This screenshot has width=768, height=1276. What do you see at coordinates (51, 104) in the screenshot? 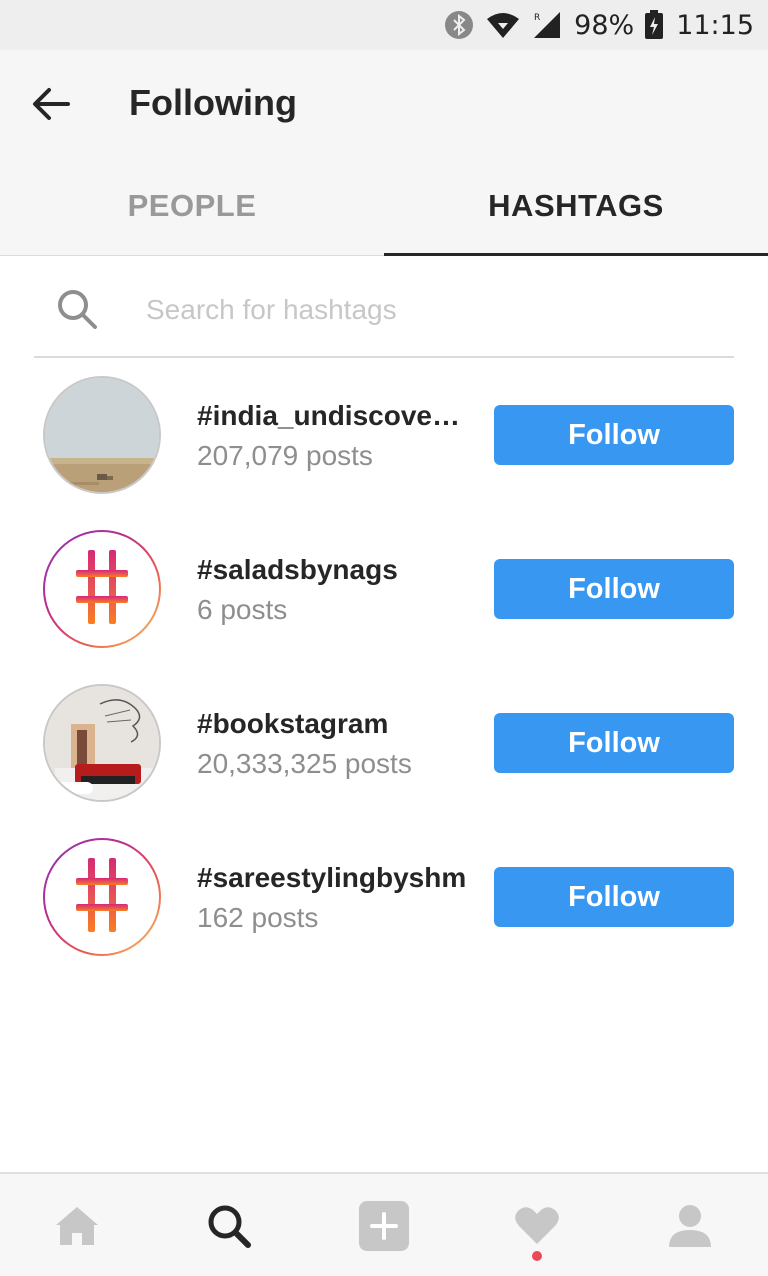
I see `back-arrow-icon` at bounding box center [51, 104].